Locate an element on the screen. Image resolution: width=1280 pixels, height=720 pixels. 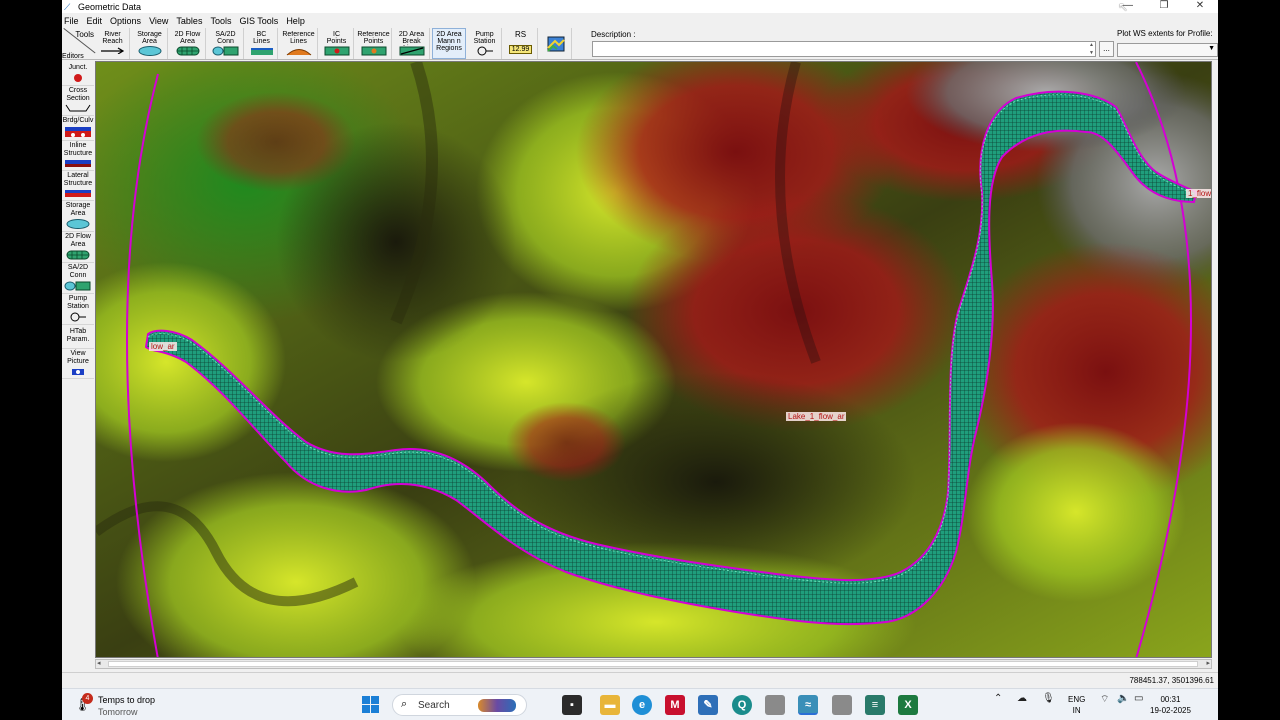
tool-label: 2D Area Mann n Regions is located at coordinates (449, 41).